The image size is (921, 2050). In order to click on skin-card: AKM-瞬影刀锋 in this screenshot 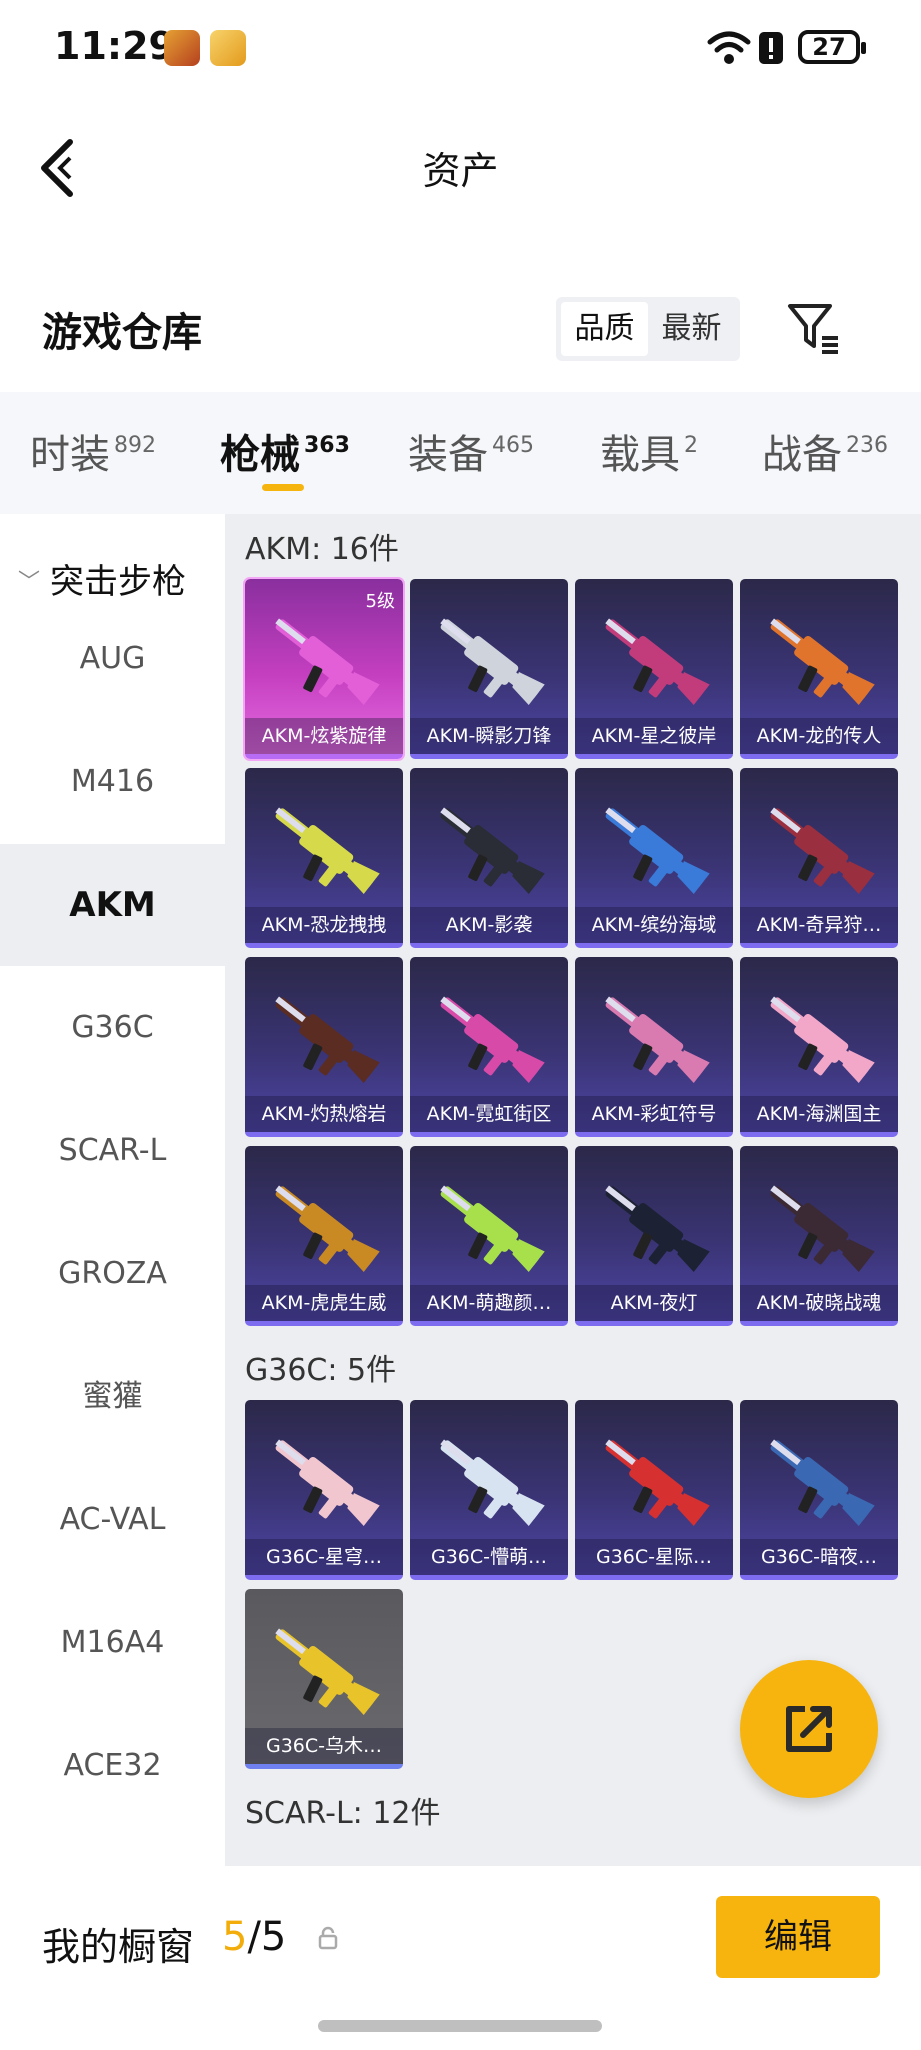, I will do `click(489, 669)`.